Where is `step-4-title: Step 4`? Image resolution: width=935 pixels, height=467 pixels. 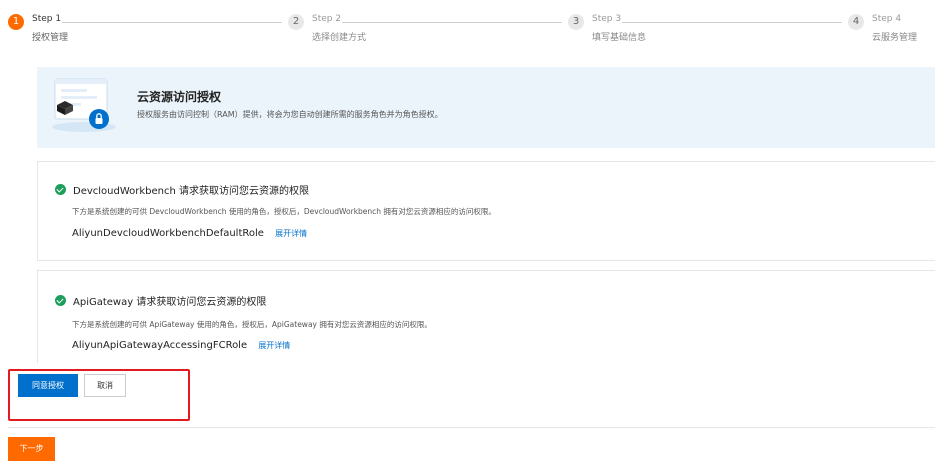
step-4-title: Step 4 is located at coordinates (887, 19).